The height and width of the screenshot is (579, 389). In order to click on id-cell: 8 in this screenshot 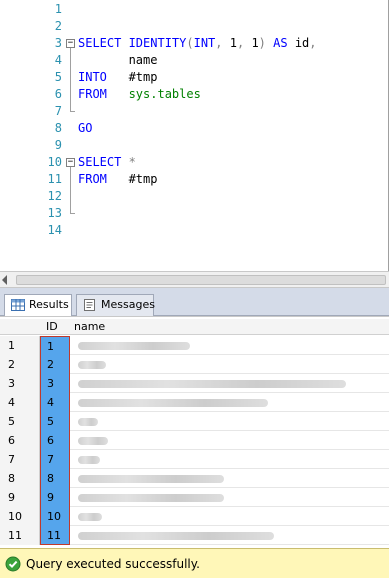, I will do `click(55, 478)`.